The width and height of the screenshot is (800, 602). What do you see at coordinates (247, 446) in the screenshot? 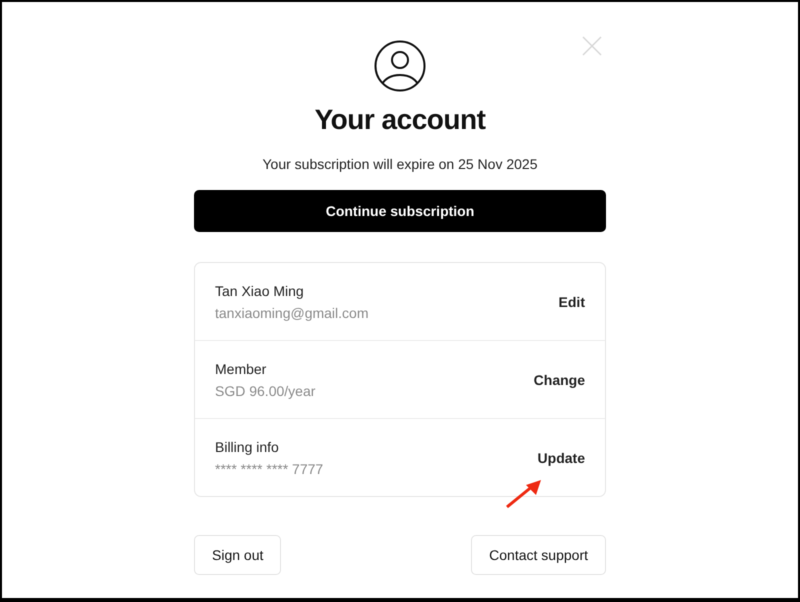
I see `row-title: Billing info` at bounding box center [247, 446].